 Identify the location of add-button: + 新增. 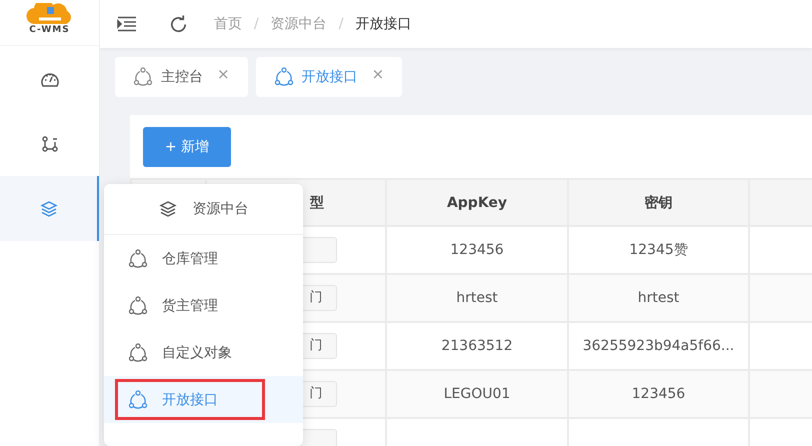
(187, 147).